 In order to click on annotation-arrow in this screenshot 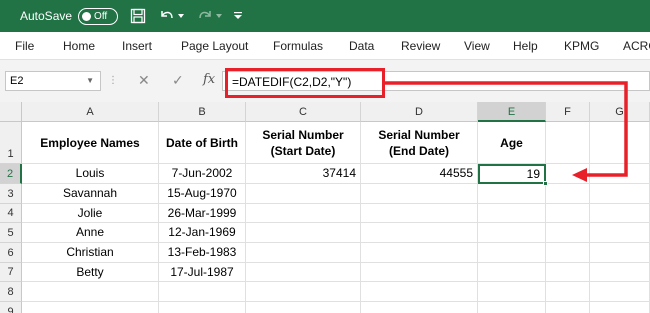, I will do `click(506, 131)`.